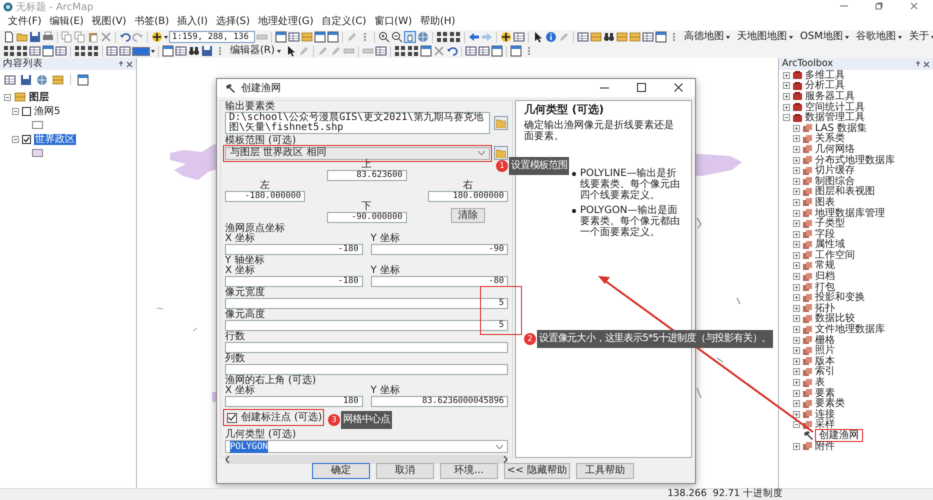  I want to click on layer-group-name: 图层, so click(39, 97).